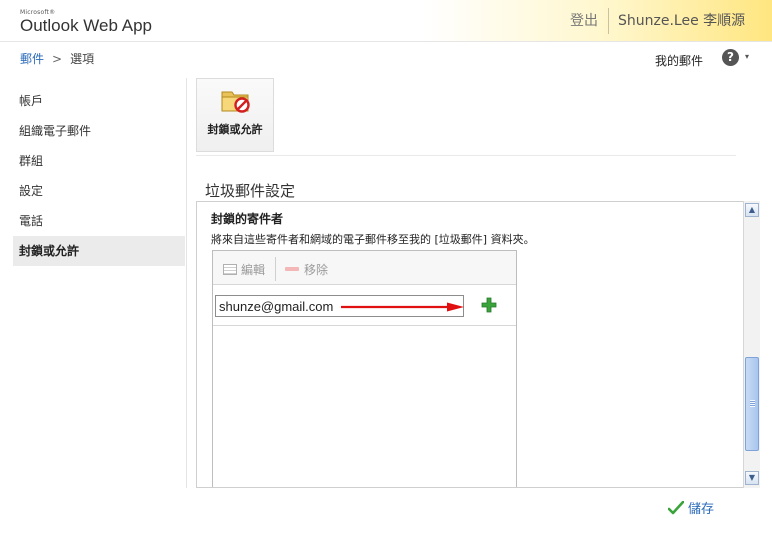 This screenshot has width=772, height=540. I want to click on panel-scrollbar: ▲ ▼, so click(751, 344).